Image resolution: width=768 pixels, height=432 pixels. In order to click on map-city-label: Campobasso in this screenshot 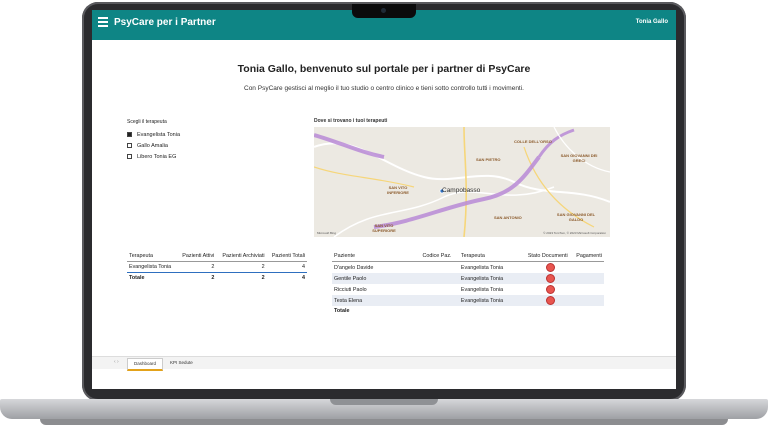, I will do `click(461, 190)`.